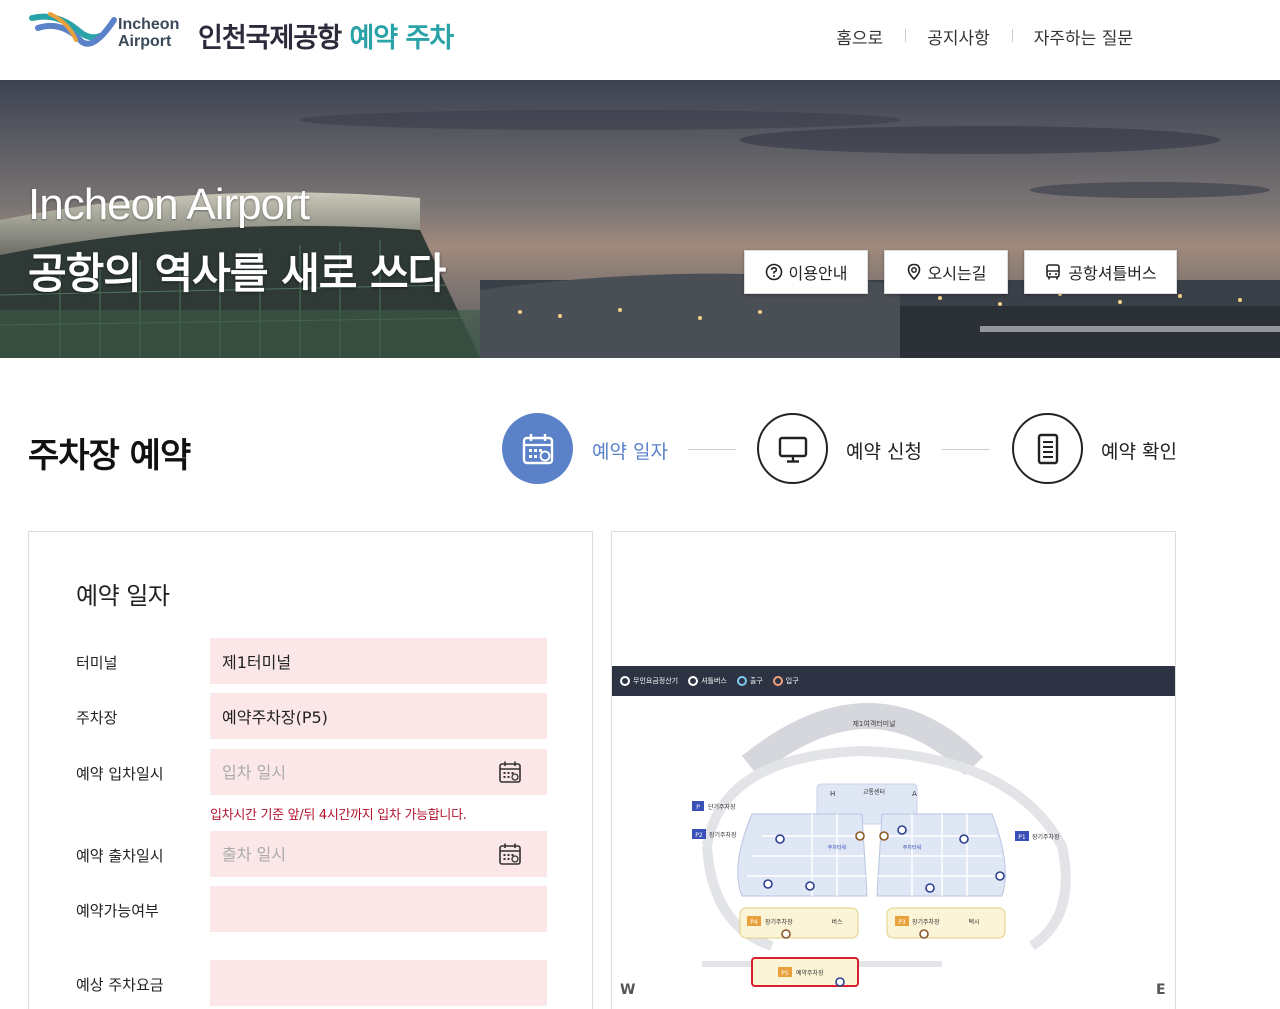 This screenshot has height=1009, width=1280. What do you see at coordinates (832, 794) in the screenshot?
I see `svg-text: H` at bounding box center [832, 794].